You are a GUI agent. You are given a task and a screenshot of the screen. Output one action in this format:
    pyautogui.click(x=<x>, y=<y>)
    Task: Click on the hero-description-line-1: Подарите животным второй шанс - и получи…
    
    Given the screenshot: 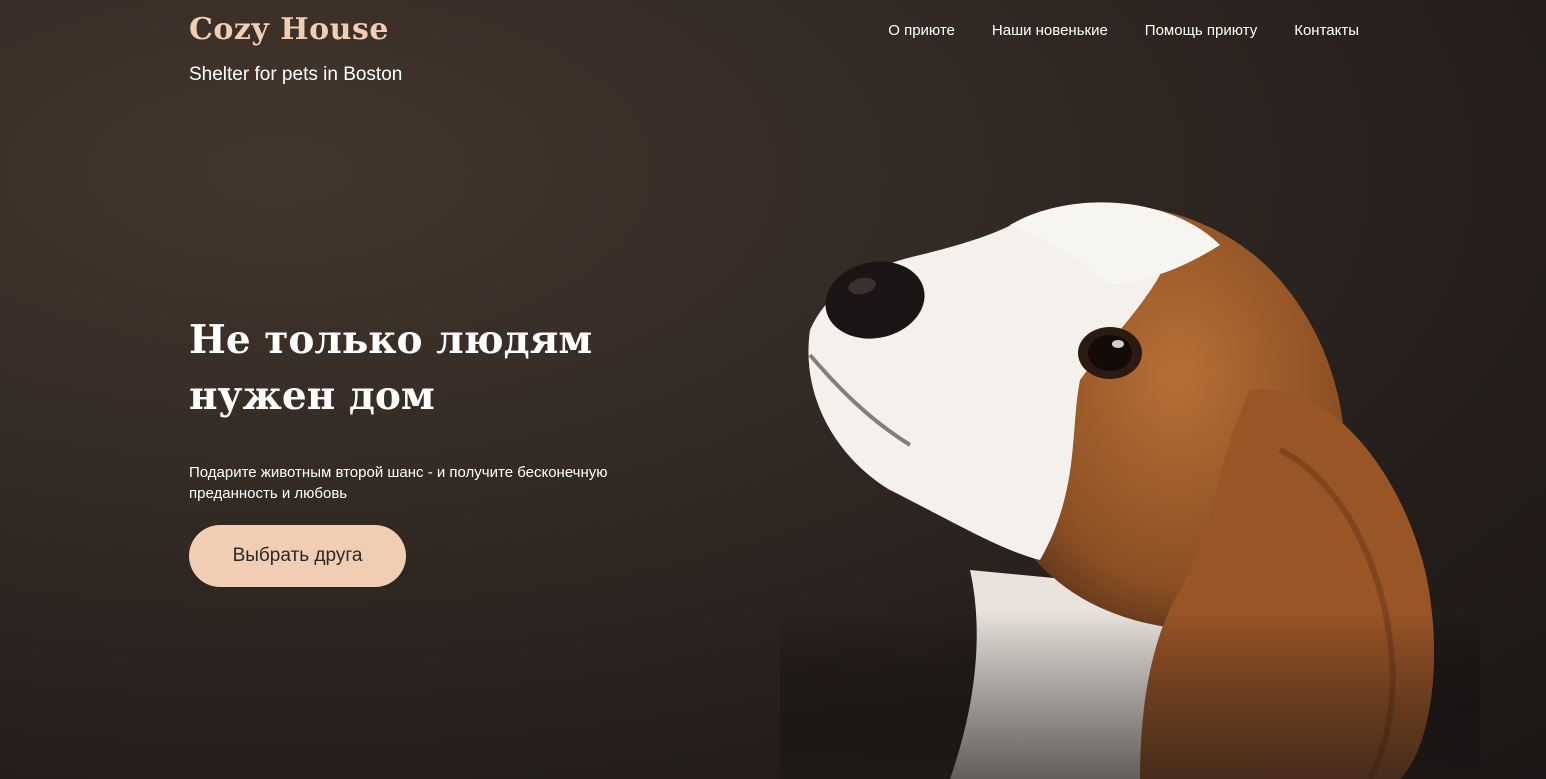 What is the action you would take?
    pyautogui.click(x=398, y=472)
    